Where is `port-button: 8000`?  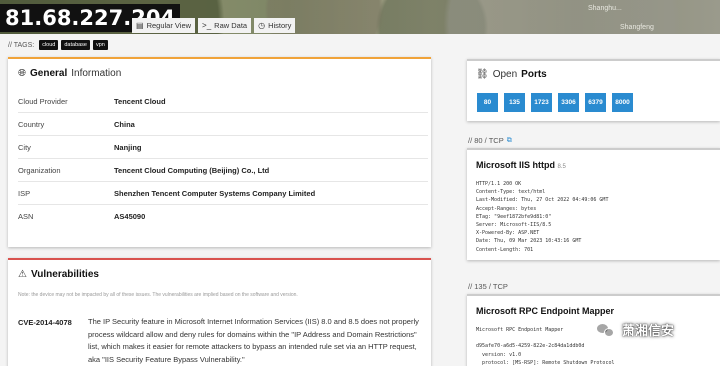 port-button: 8000 is located at coordinates (622, 102).